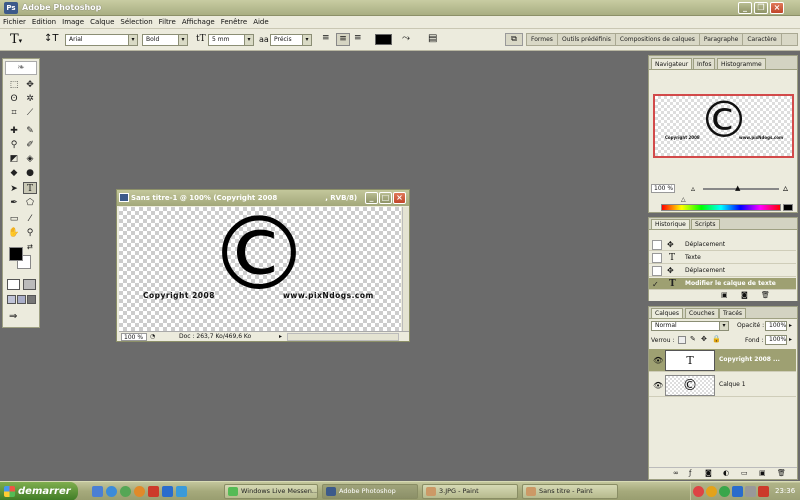  What do you see at coordinates (682, 340) in the screenshot?
I see `lock-transparency-icon` at bounding box center [682, 340].